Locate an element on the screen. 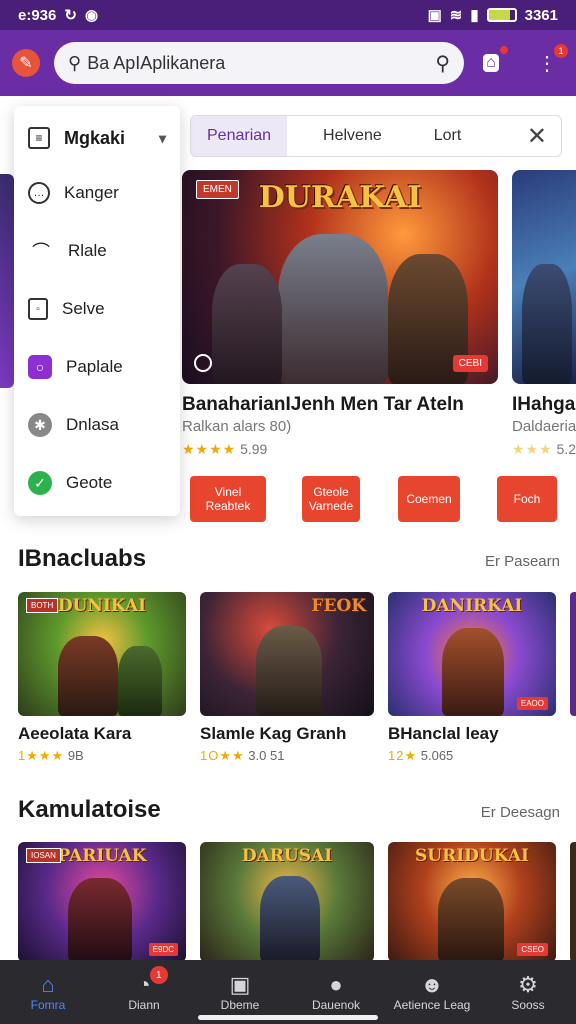 The height and width of the screenshot is (1024, 576). dropdown-item-selve: ▫ Selve is located at coordinates (97, 309).